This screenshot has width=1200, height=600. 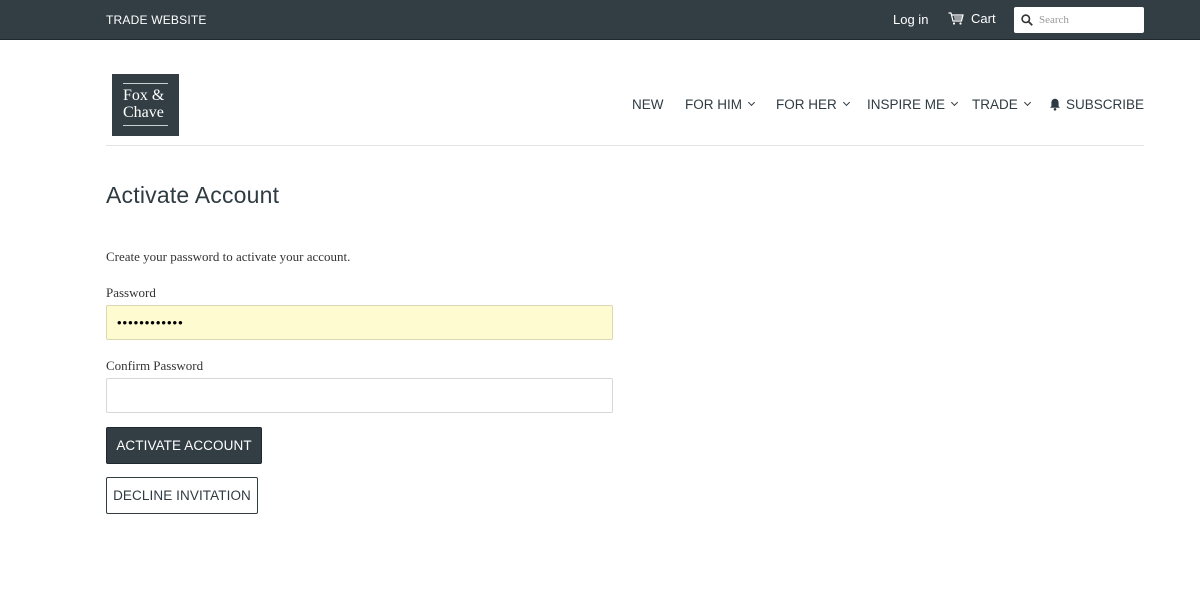 I want to click on search-icon, so click(x=1027, y=20).